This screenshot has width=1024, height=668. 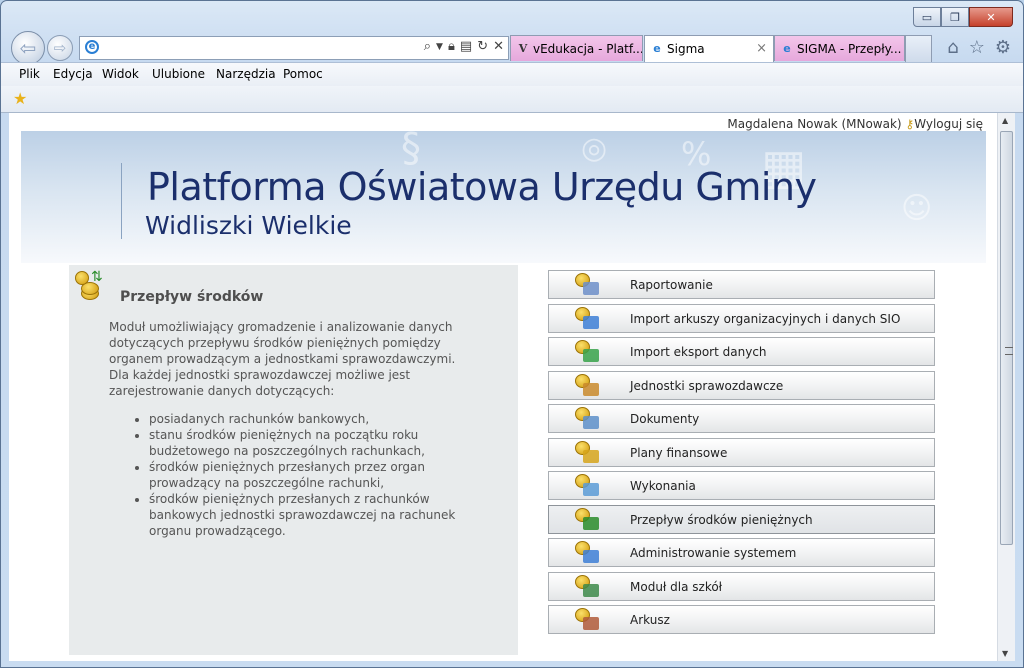 What do you see at coordinates (588, 318) in the screenshot?
I see `import-sheets-icon` at bounding box center [588, 318].